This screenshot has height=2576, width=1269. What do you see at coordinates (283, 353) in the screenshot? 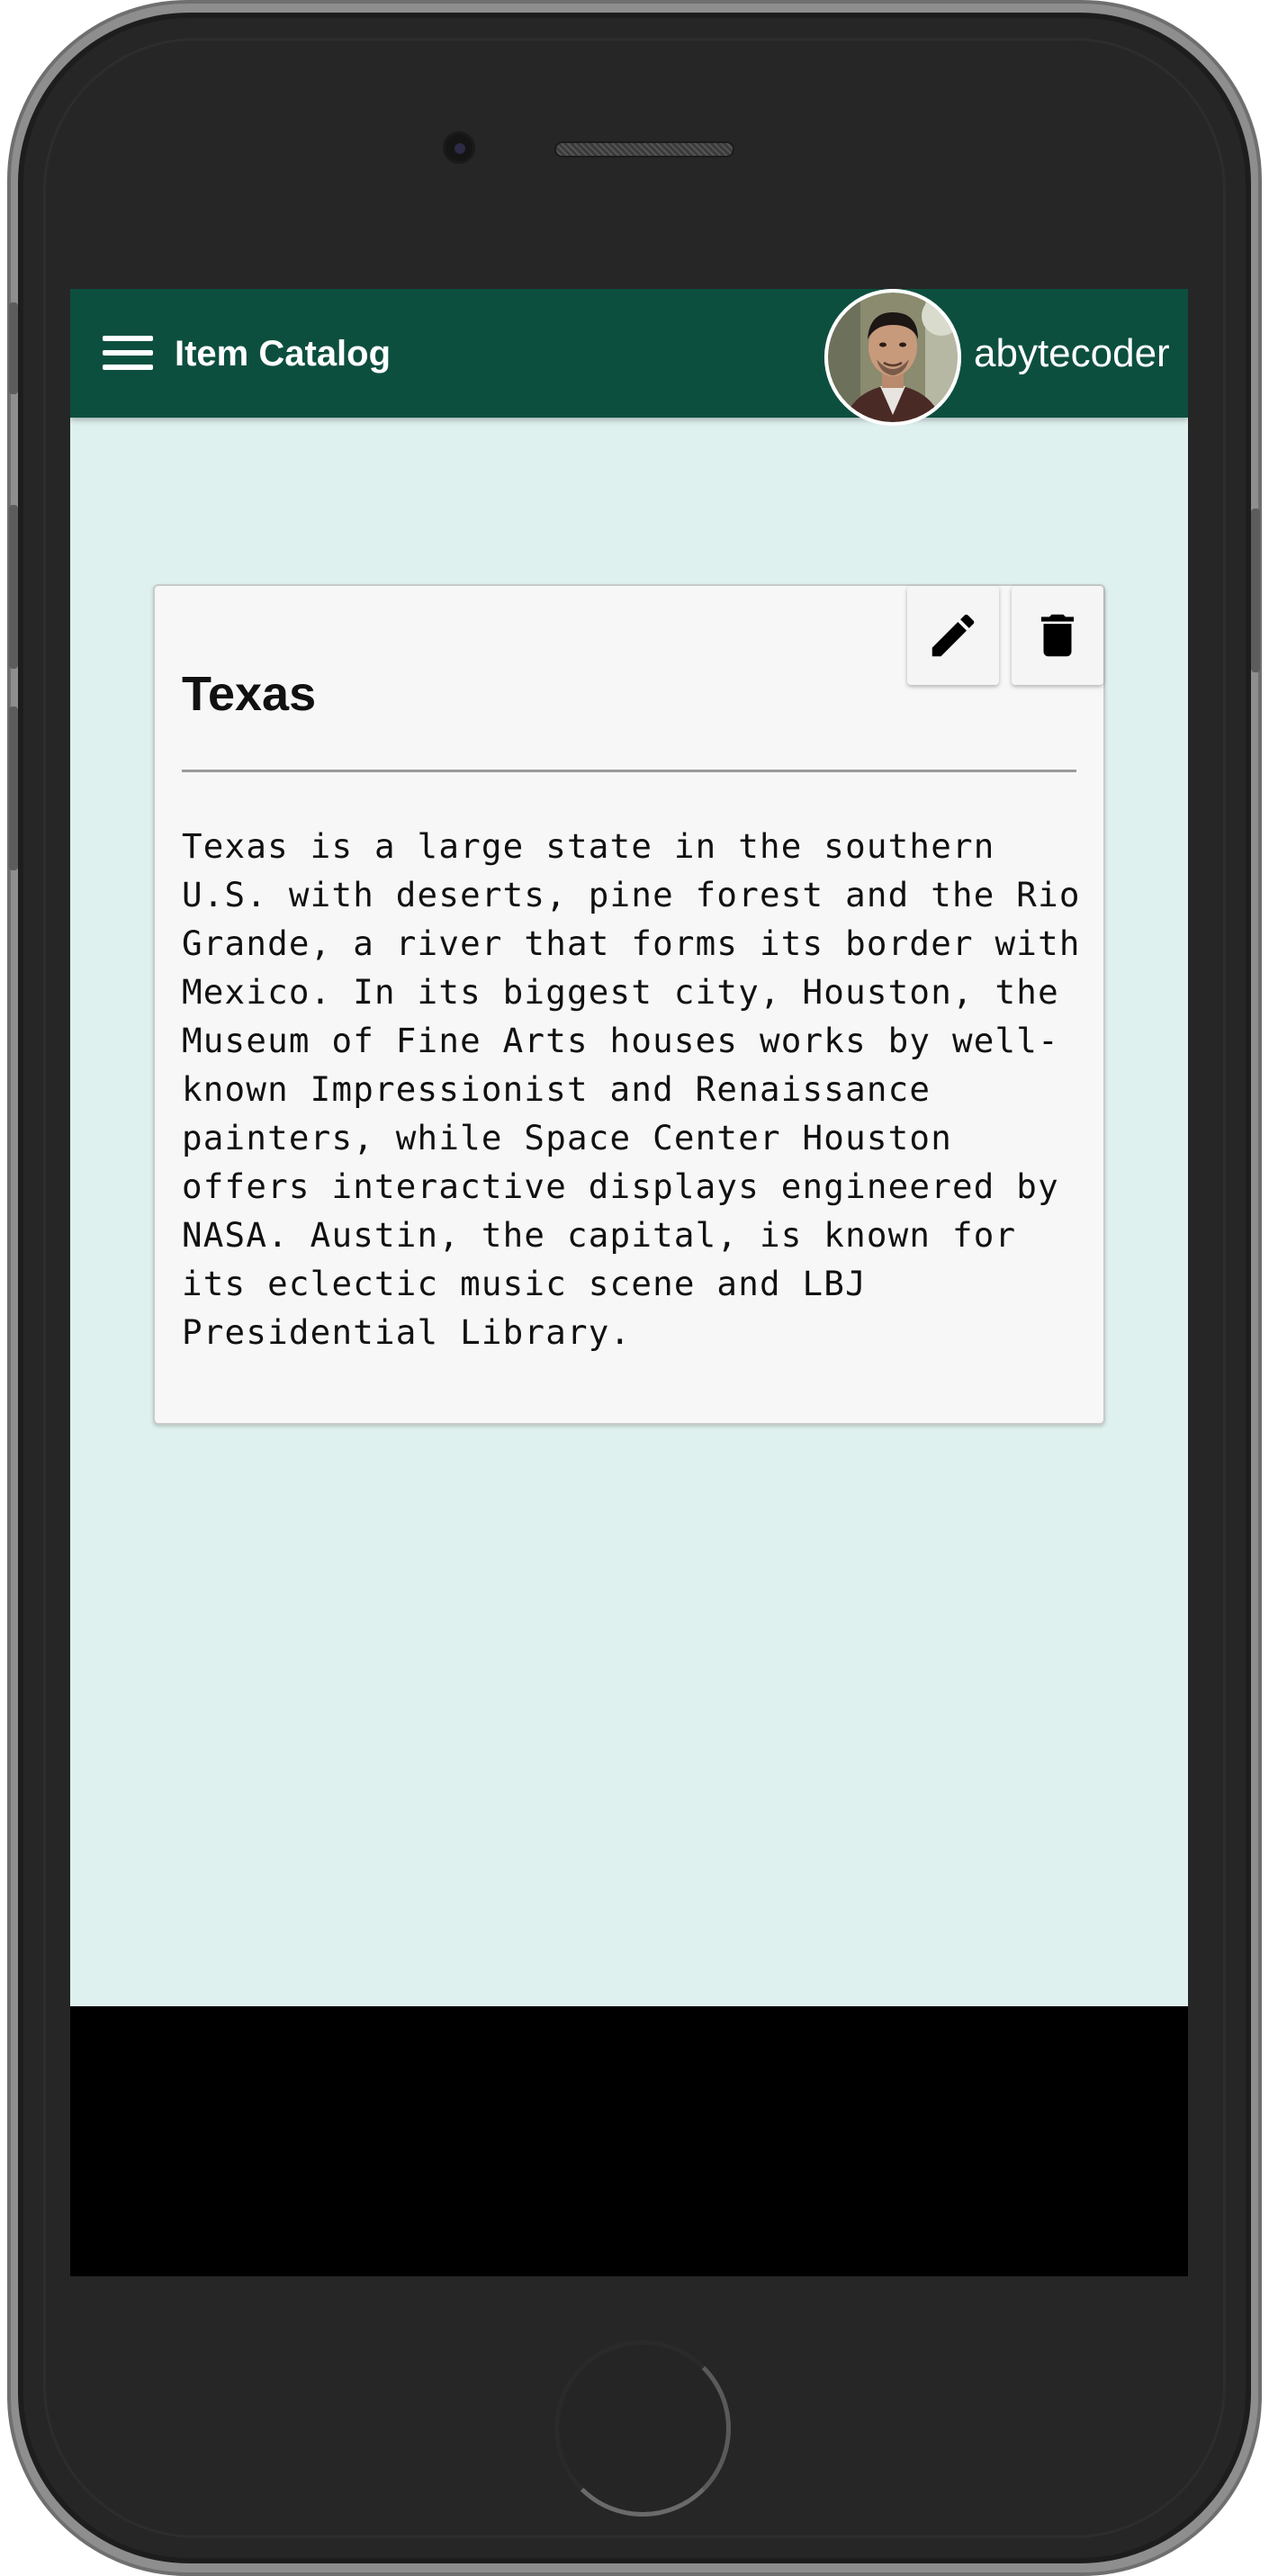
I see `app-title: Item Catalog` at bounding box center [283, 353].